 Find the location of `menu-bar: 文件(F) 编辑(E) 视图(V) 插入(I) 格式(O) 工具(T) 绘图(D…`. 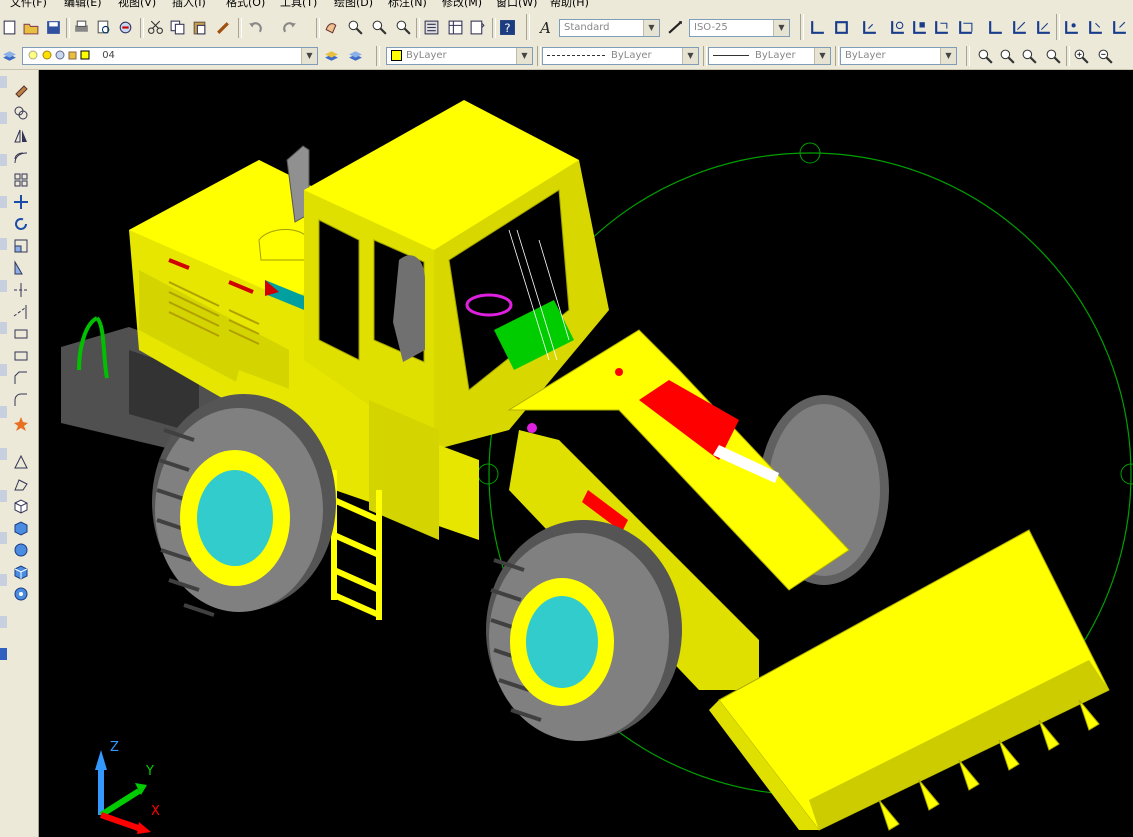

menu-bar: 文件(F) 编辑(E) 视图(V) 插入(I) 格式(O) 工具(T) 绘图(D… is located at coordinates (566, 5).